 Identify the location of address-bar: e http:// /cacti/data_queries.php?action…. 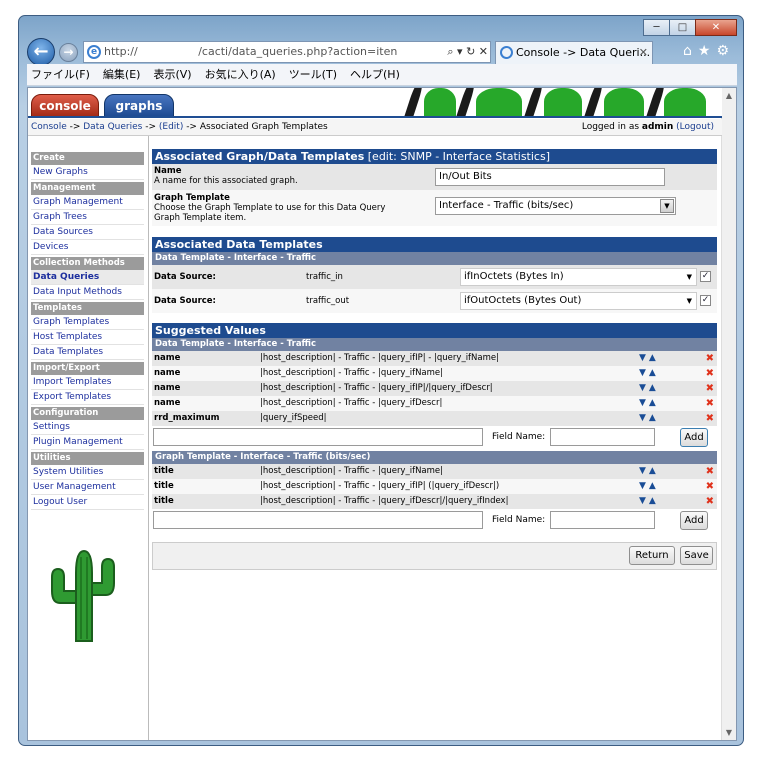
(287, 52).